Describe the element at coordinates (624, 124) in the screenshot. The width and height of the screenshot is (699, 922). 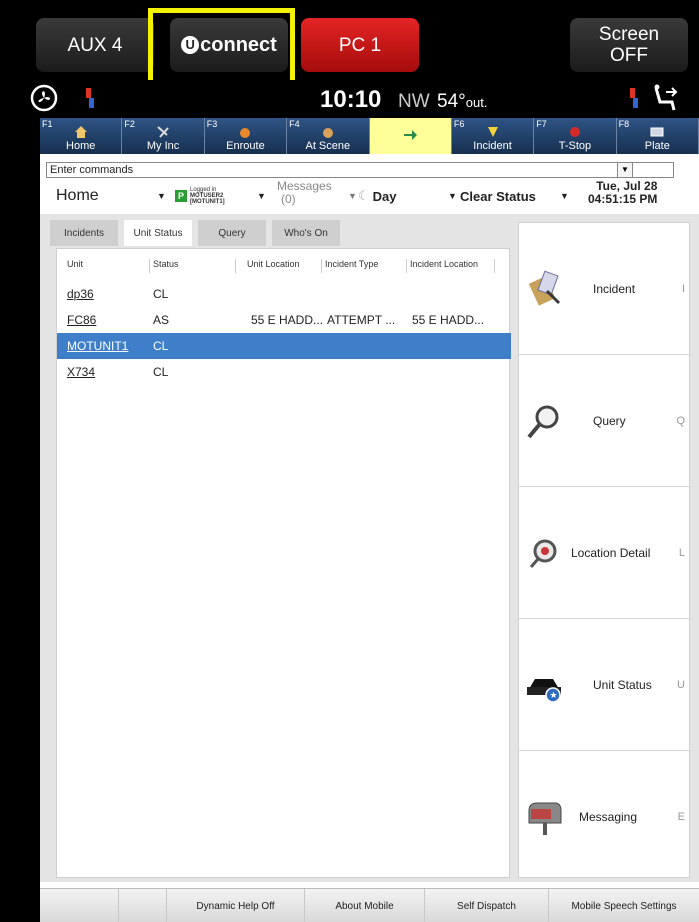
I see `fkey-number: F8` at that location.